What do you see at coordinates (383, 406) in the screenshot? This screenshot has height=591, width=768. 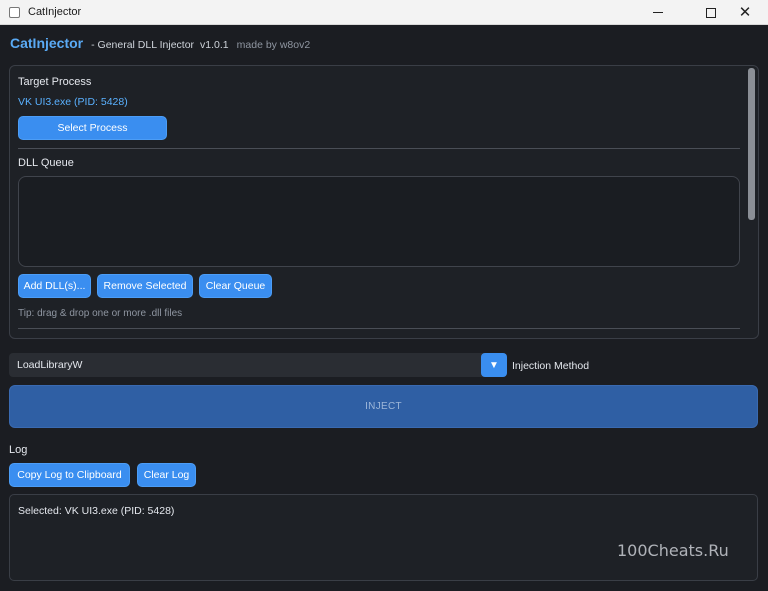 I see `inject-button: INJECT` at bounding box center [383, 406].